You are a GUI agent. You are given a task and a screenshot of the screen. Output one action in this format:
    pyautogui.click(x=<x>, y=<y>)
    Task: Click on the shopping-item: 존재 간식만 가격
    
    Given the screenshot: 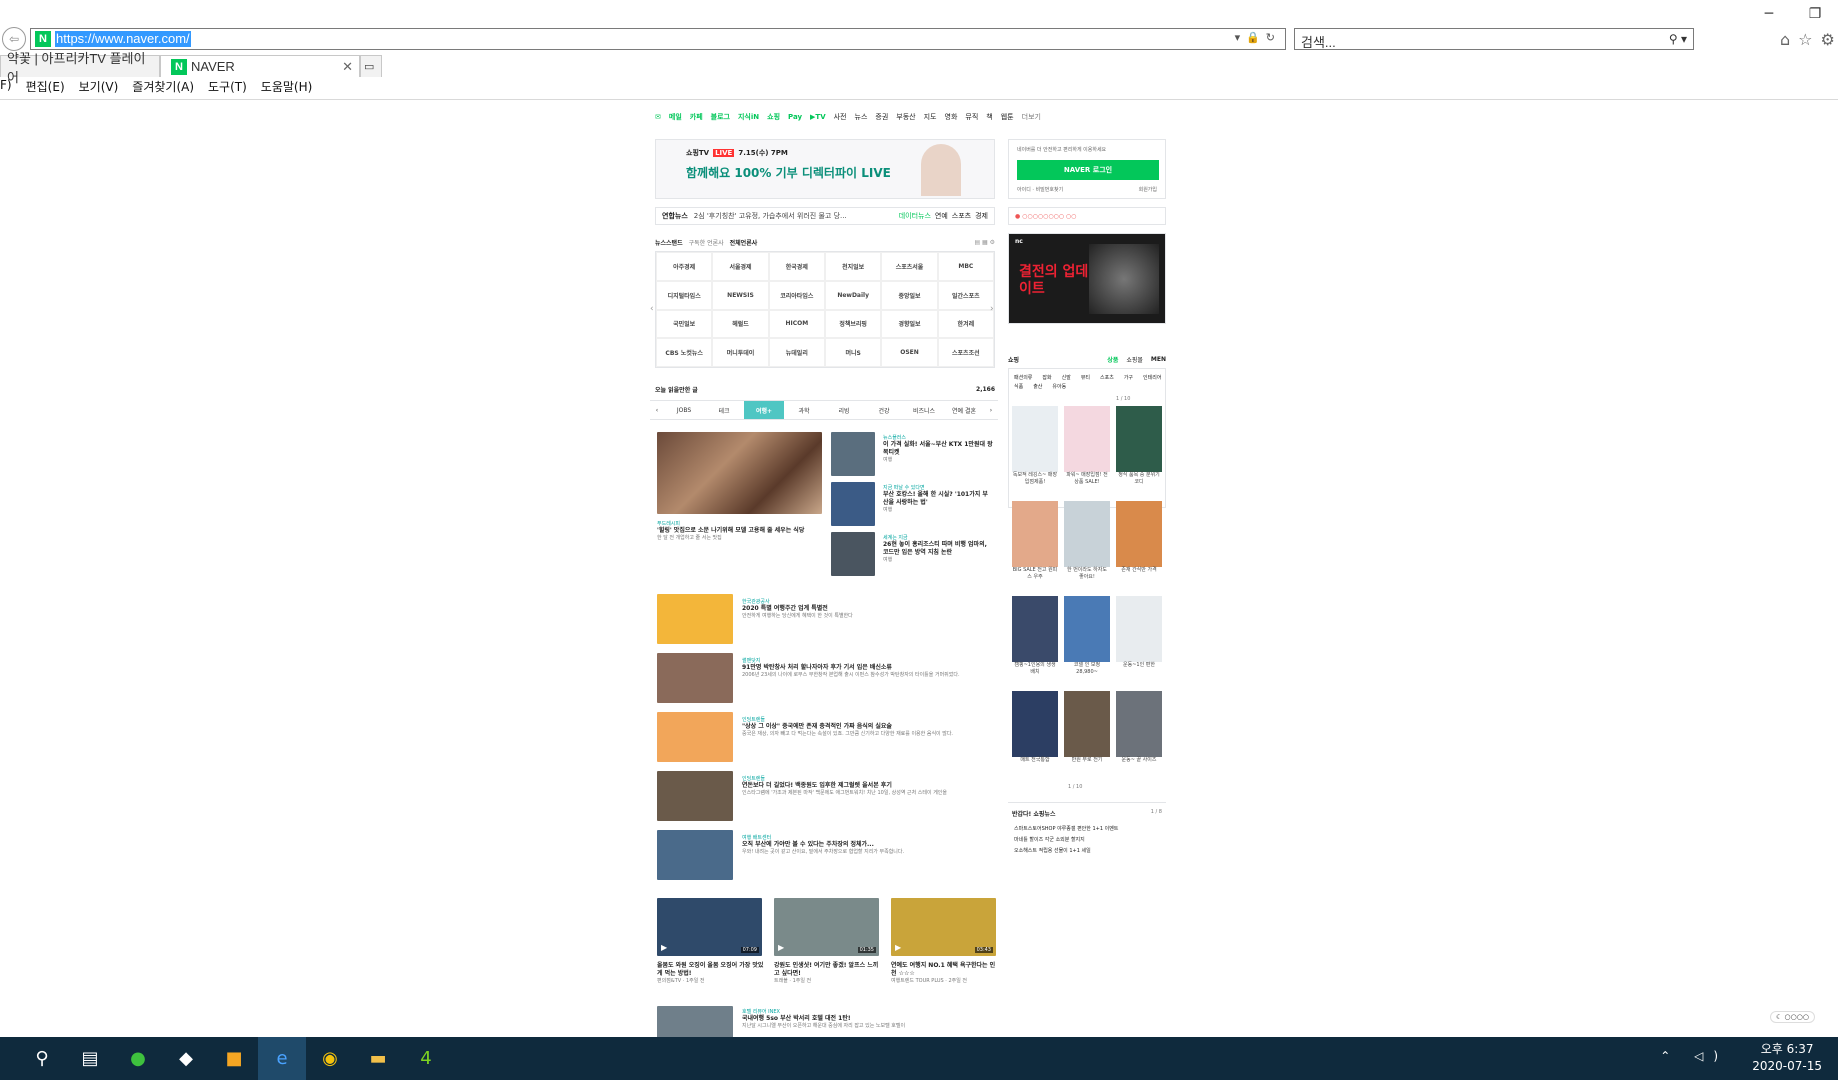 What is the action you would take?
    pyautogui.click(x=1139, y=547)
    